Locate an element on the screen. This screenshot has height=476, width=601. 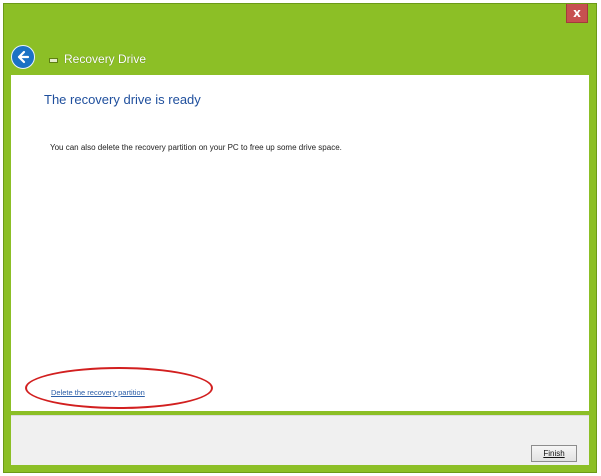
footer-bar: Finish is located at coordinates (300, 440).